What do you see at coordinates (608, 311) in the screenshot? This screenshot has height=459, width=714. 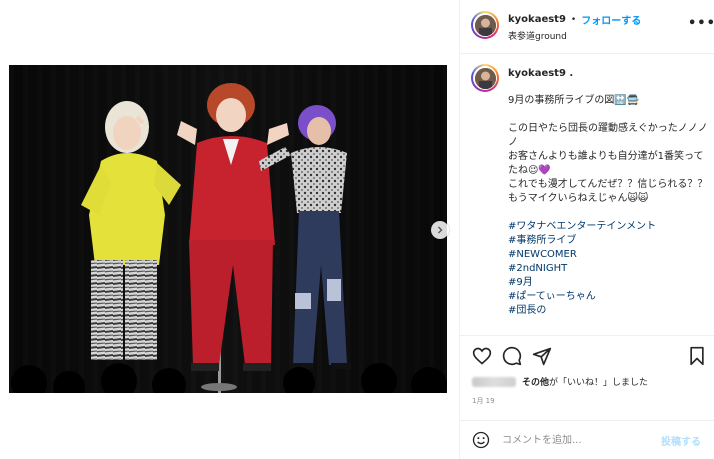 I see `hashtag-link: #団長の` at bounding box center [608, 311].